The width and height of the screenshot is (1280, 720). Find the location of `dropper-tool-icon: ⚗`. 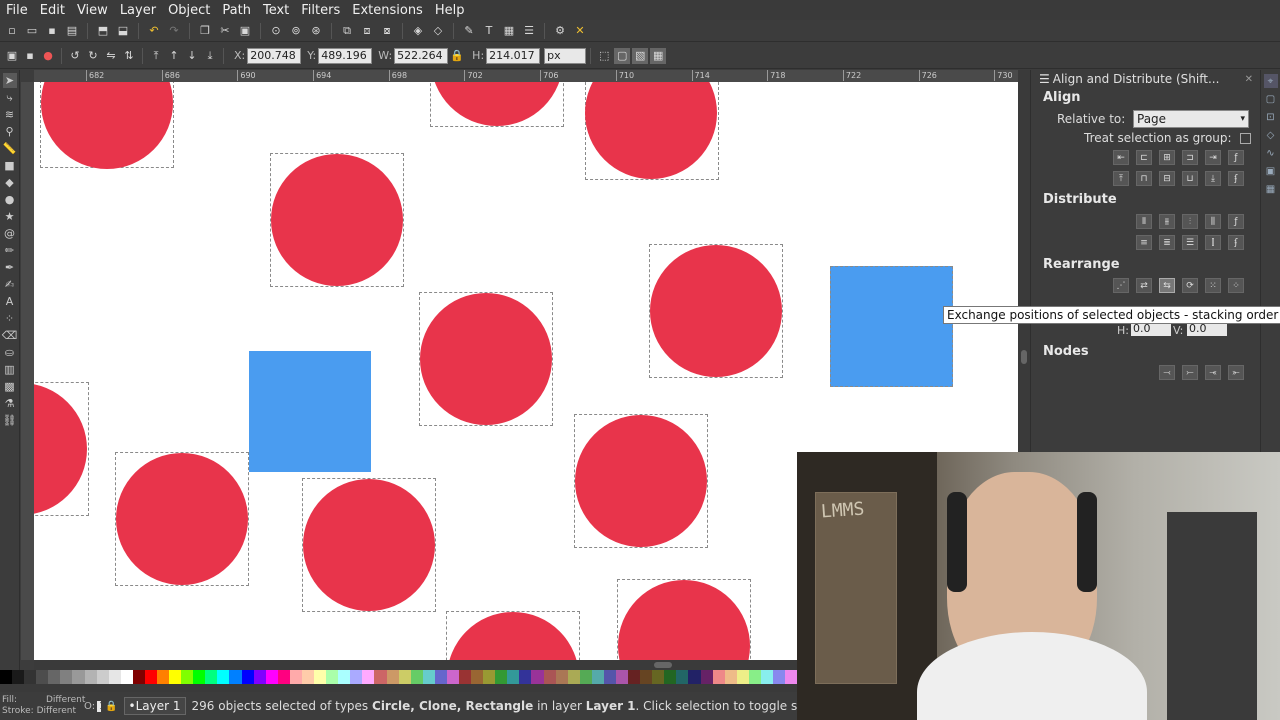

dropper-tool-icon: ⚗ is located at coordinates (10, 403).